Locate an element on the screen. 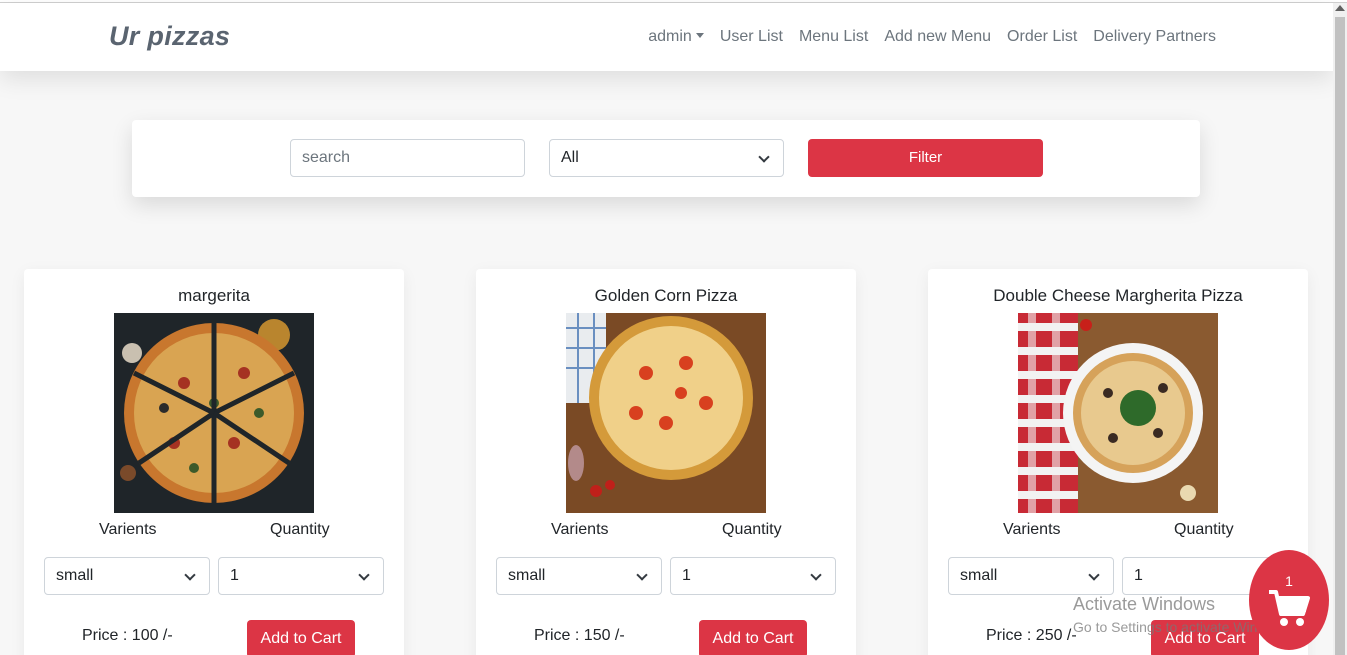  category-select-value: All is located at coordinates (570, 157).